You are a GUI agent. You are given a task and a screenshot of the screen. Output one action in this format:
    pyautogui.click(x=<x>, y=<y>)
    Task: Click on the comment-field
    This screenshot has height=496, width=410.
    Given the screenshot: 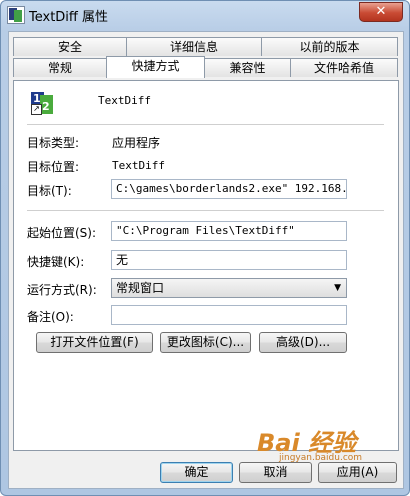 What is the action you would take?
    pyautogui.click(x=229, y=315)
    